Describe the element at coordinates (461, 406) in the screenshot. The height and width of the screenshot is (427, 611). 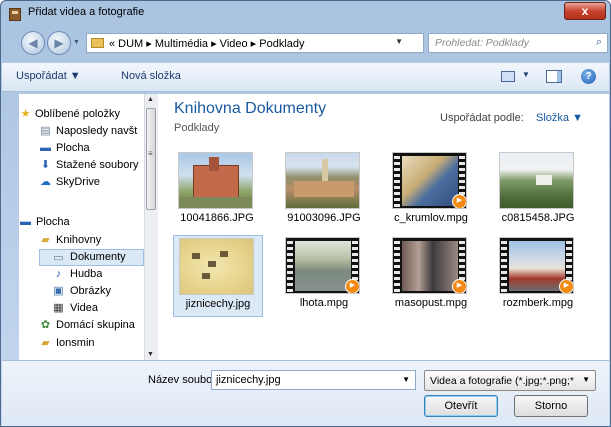
I see `open-button: Otevřít` at that location.